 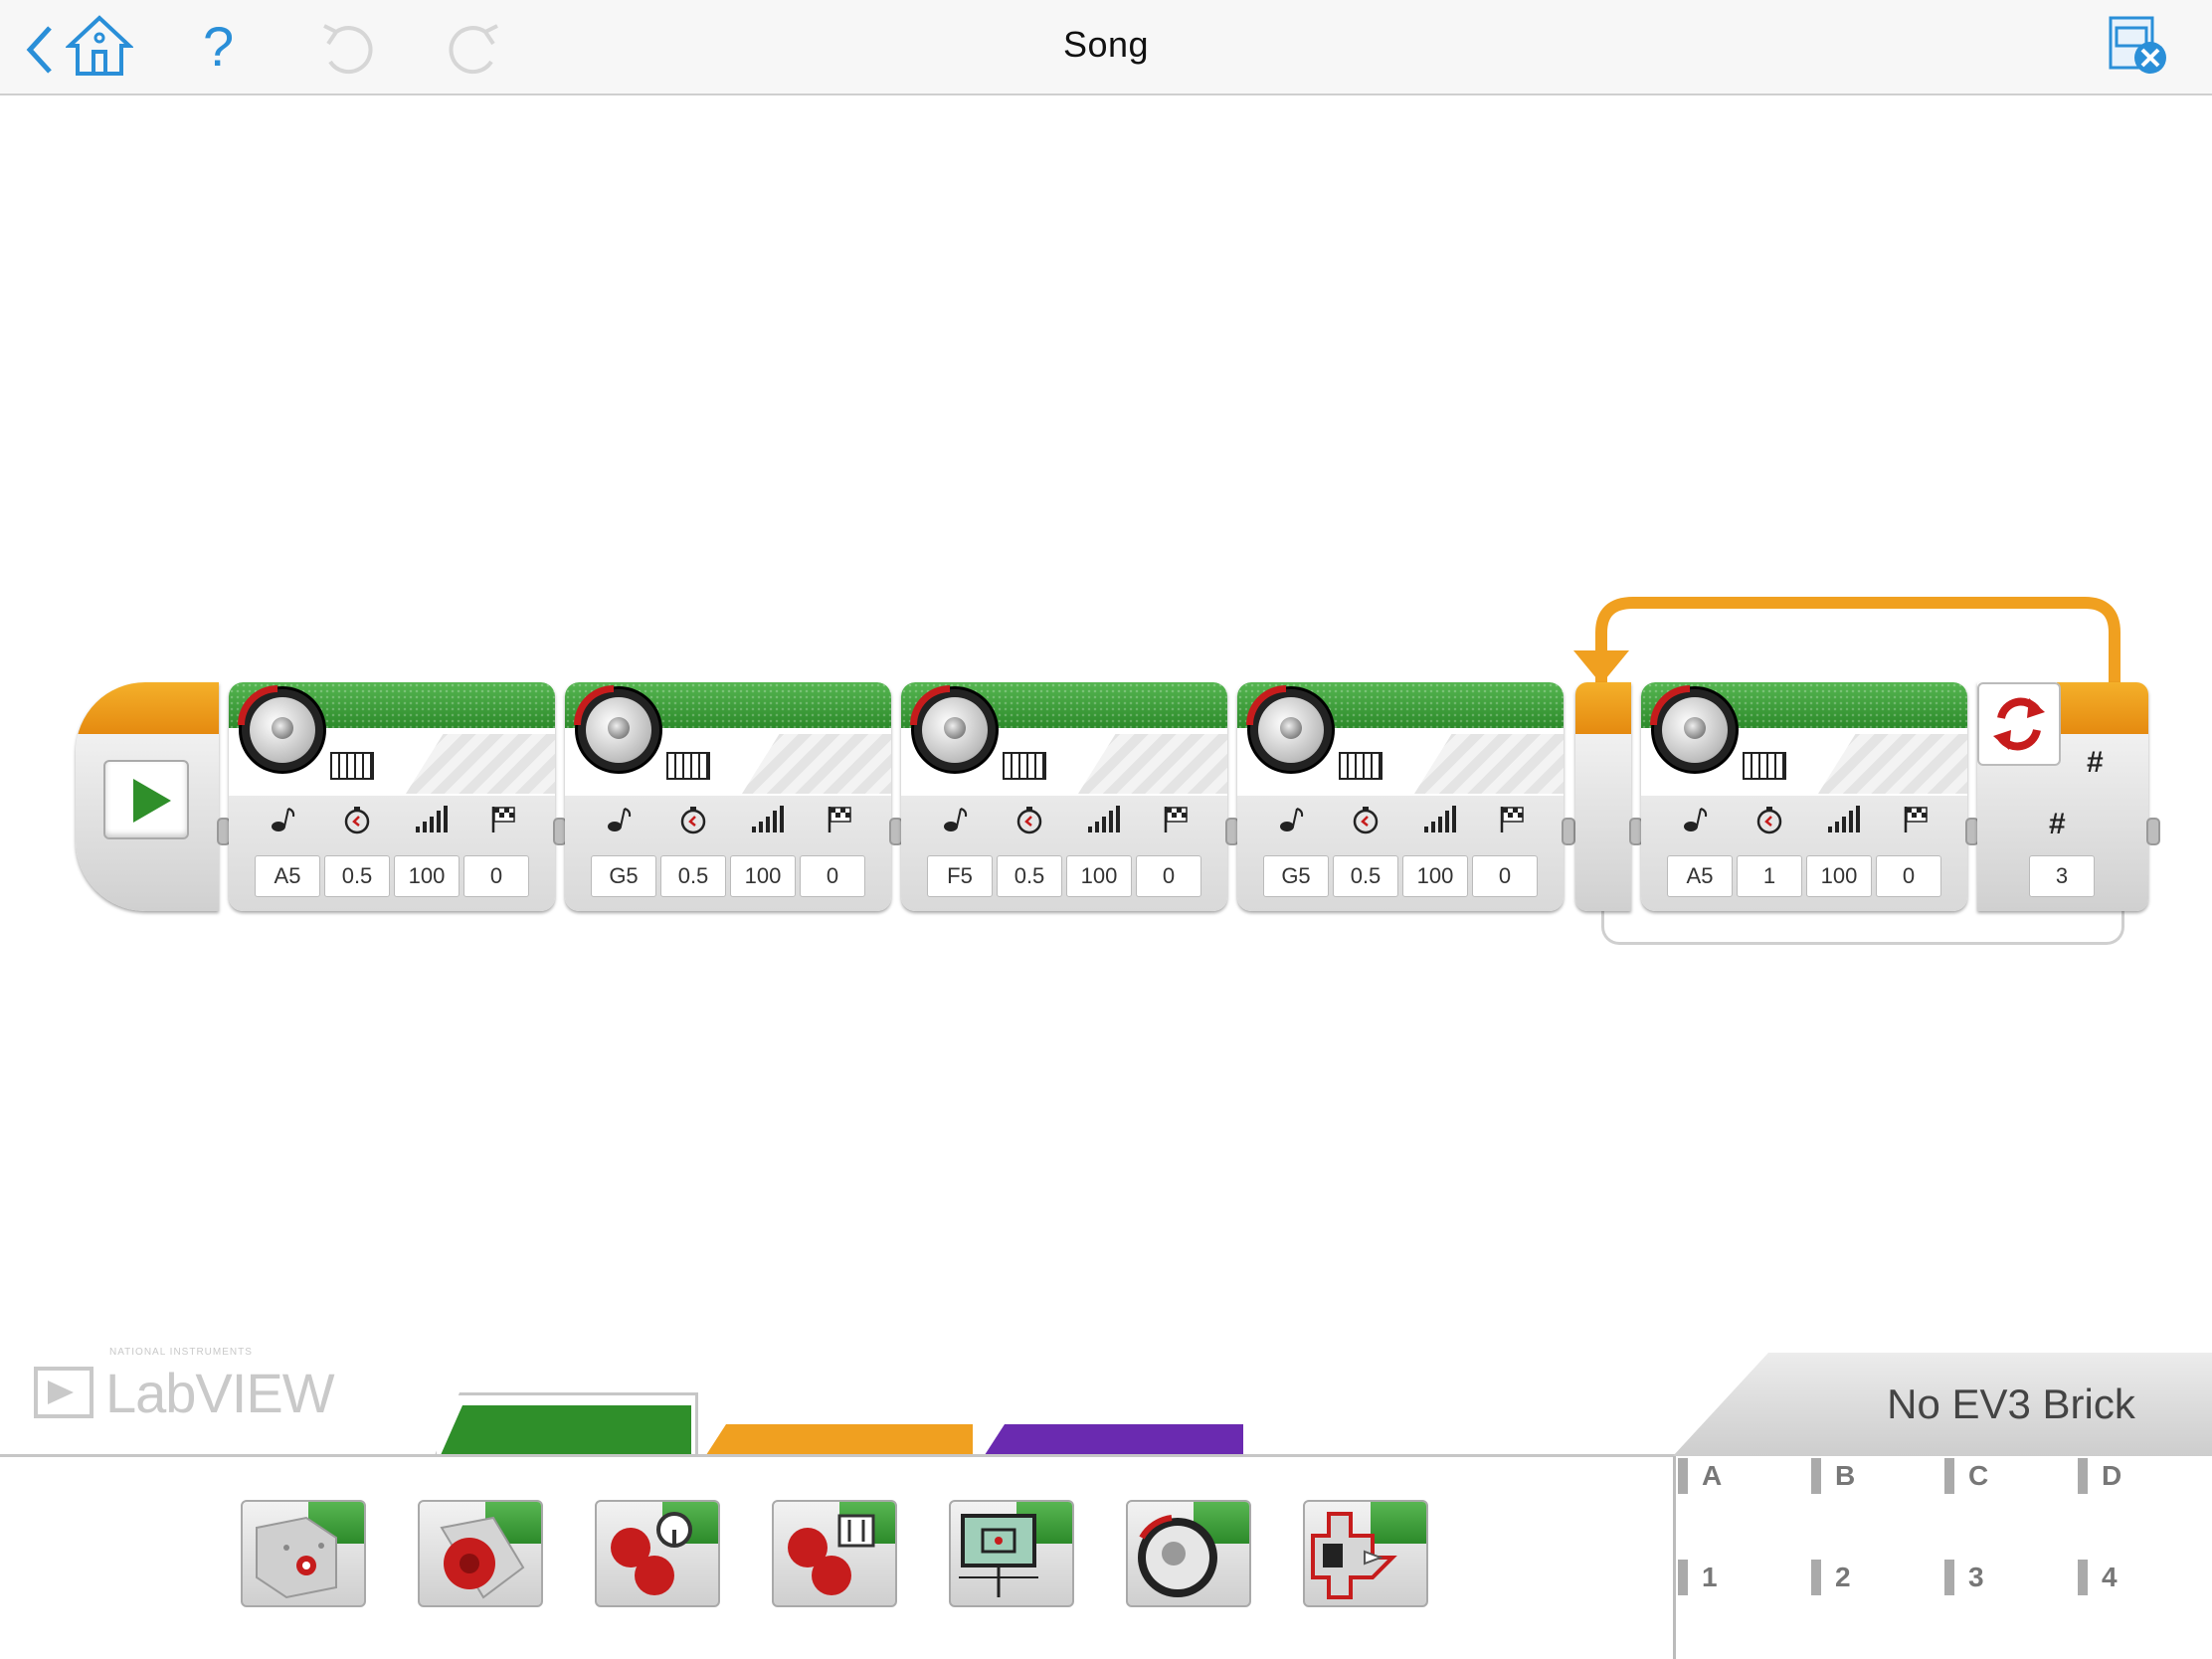 I want to click on sensor-port-1: 1, so click(x=1698, y=1577).